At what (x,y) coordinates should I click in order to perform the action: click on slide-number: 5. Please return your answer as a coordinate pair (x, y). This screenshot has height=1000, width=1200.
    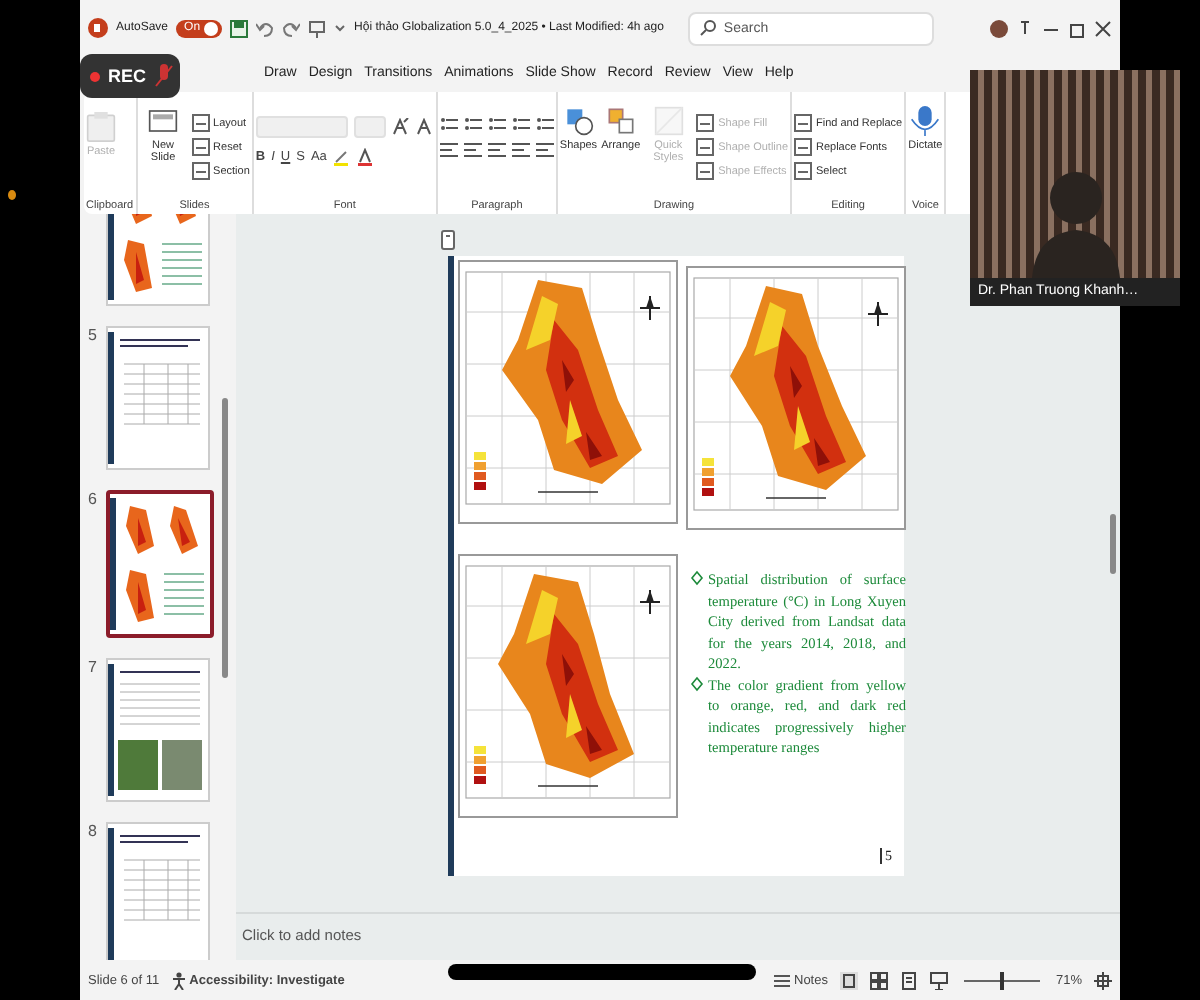
    Looking at the image, I should click on (93, 335).